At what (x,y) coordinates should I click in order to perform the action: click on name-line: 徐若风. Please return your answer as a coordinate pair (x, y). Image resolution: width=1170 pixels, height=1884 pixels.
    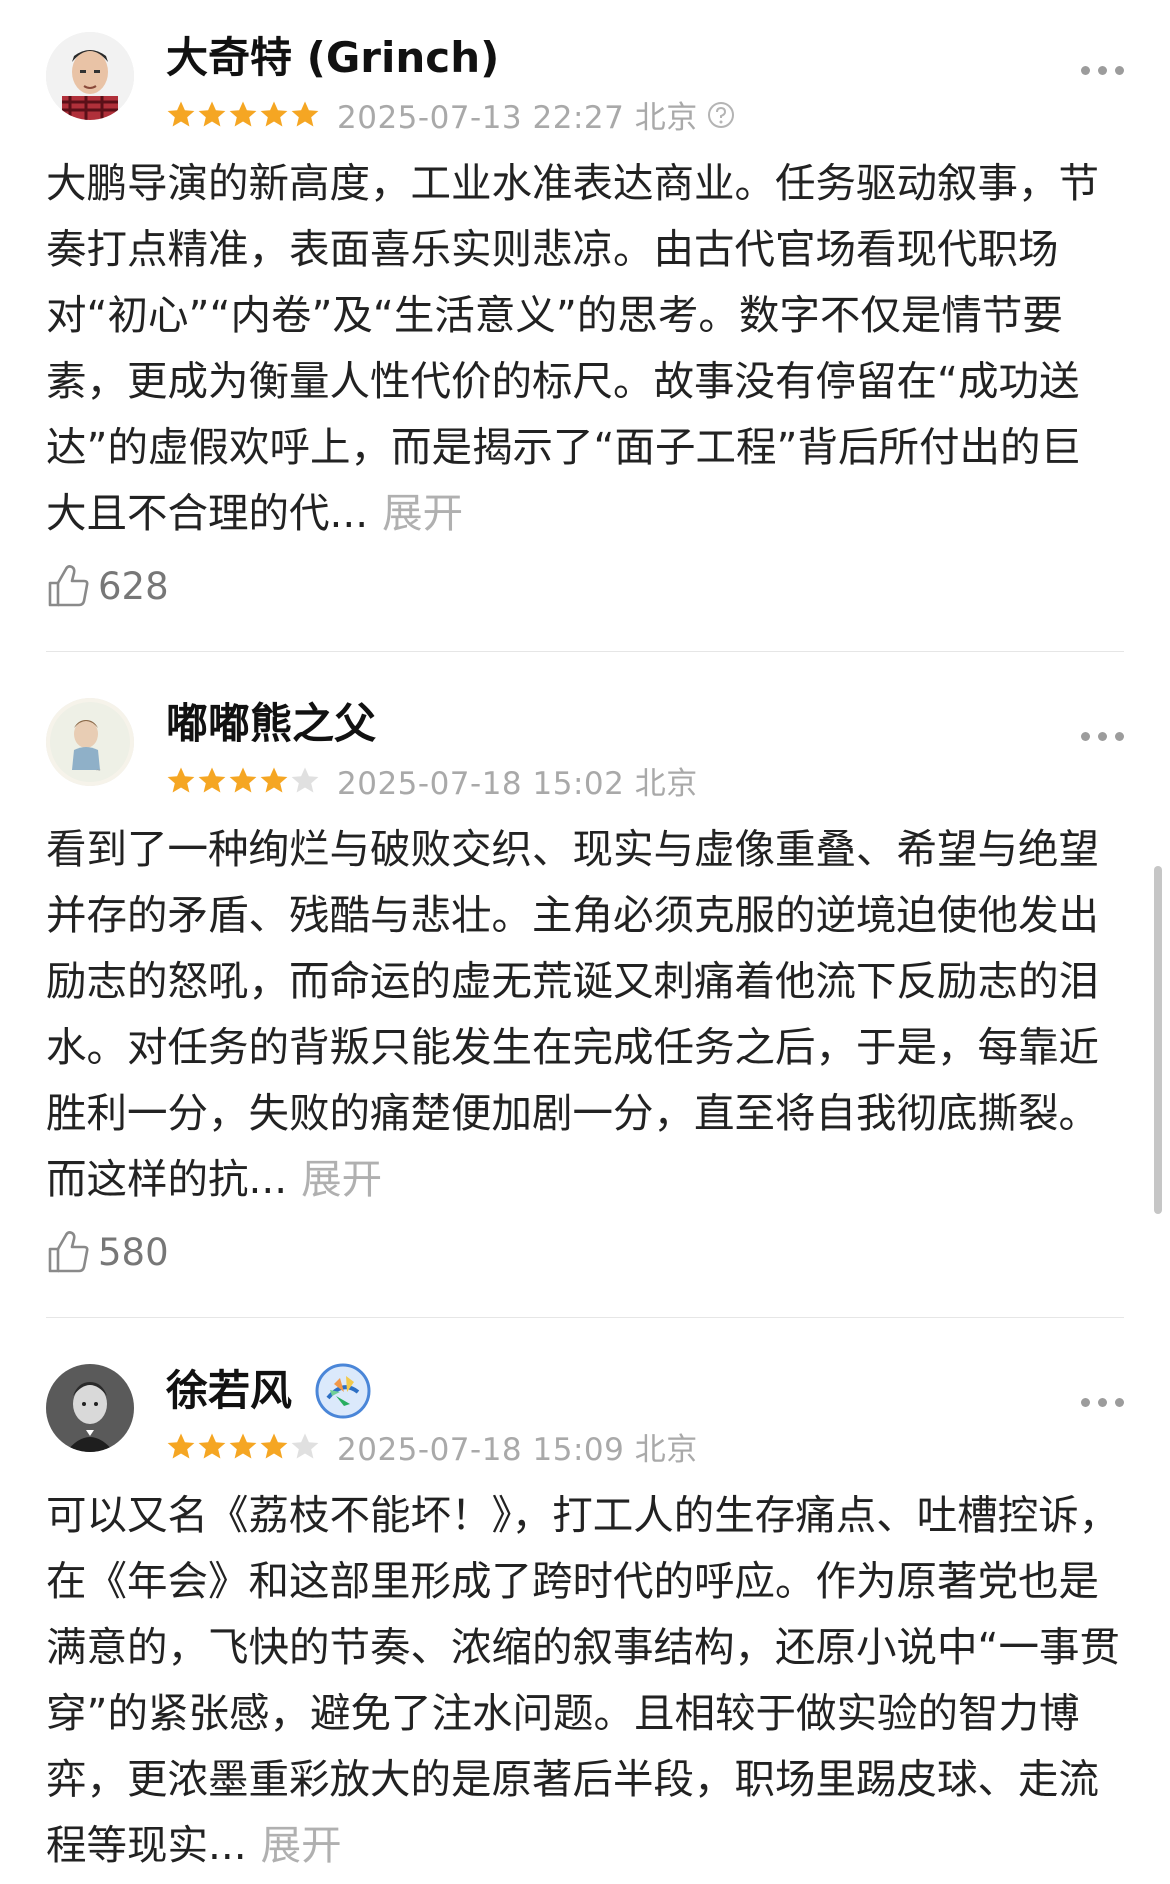
    Looking at the image, I should click on (269, 1391).